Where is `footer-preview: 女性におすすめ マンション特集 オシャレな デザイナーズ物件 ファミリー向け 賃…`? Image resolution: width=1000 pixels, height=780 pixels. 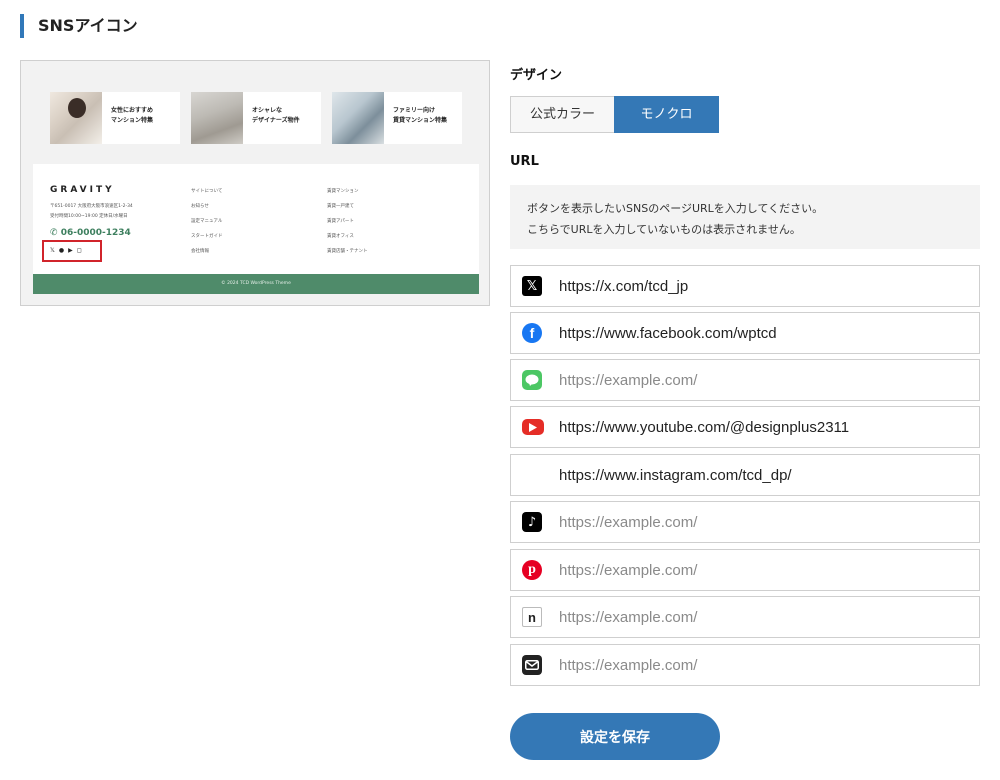 footer-preview: 女性におすすめ マンション特集 オシャレな デザイナーズ物件 ファミリー向け 賃… is located at coordinates (255, 183).